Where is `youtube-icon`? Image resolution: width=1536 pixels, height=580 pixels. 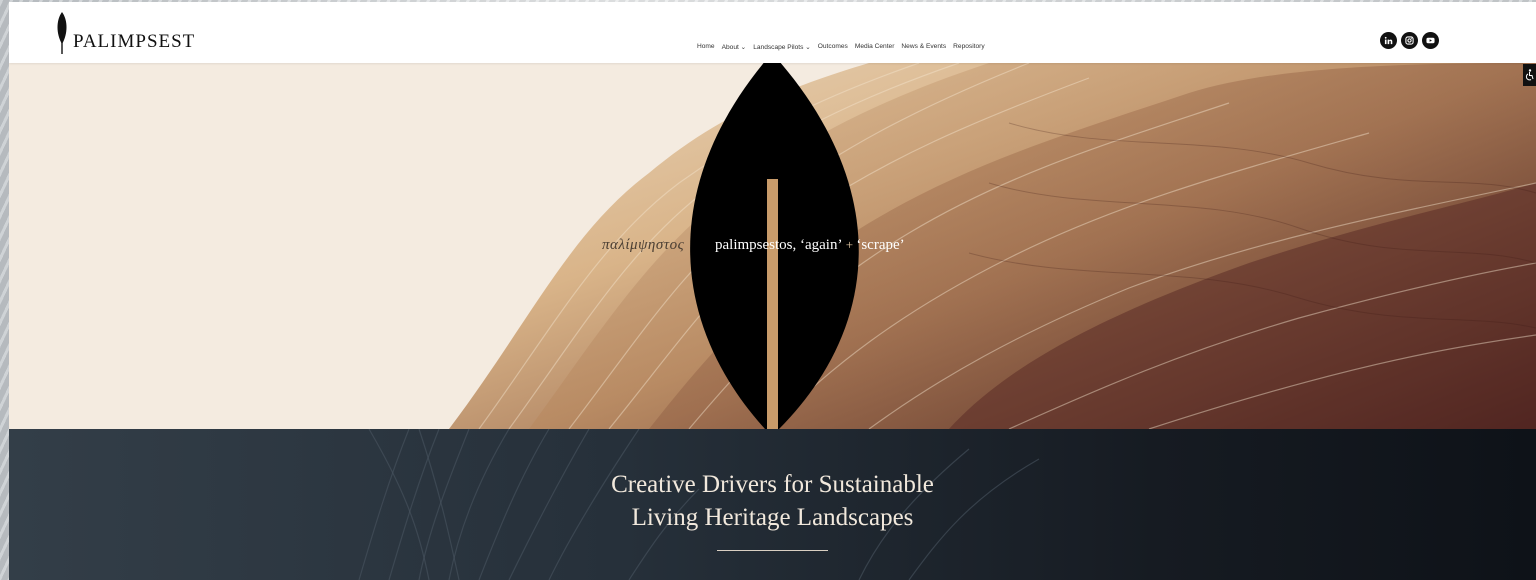 youtube-icon is located at coordinates (1430, 40).